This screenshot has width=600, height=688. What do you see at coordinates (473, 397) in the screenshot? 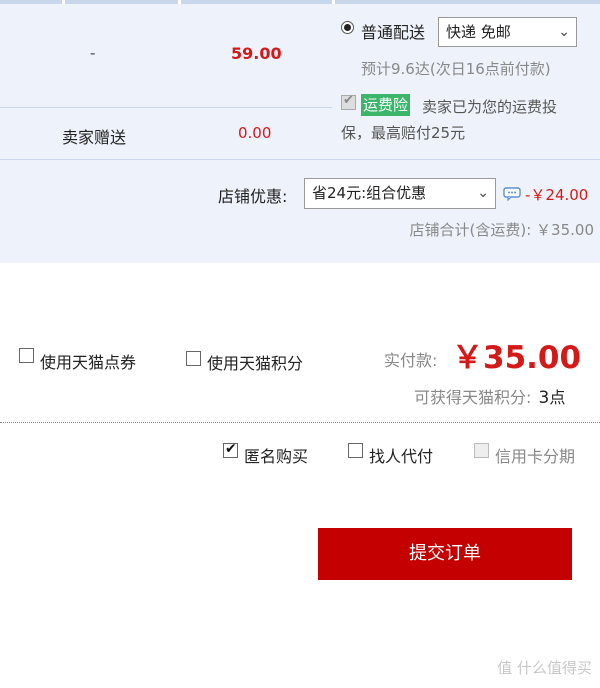
I see `earn-points-label: 可获得天猫积分:` at bounding box center [473, 397].